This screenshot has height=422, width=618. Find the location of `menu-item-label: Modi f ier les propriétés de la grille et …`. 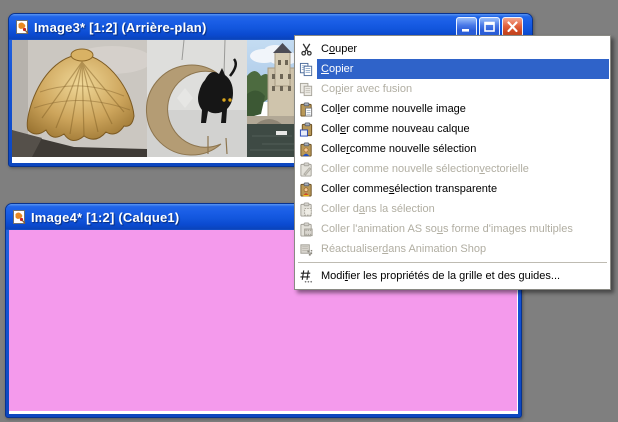

menu-item-label: Modi f ier les propriétés de la grille et … is located at coordinates (441, 276).